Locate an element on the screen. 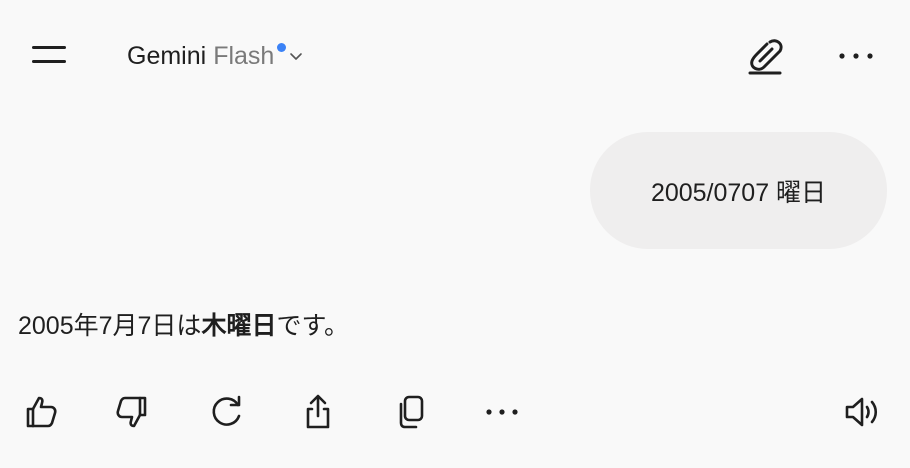 This screenshot has width=910, height=468. share-button is located at coordinates (318, 412).